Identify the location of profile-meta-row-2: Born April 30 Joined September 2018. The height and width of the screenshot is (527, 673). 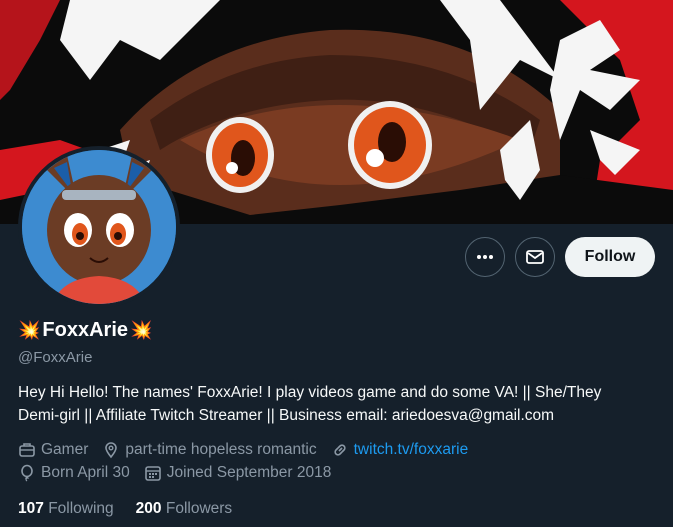
(181, 473).